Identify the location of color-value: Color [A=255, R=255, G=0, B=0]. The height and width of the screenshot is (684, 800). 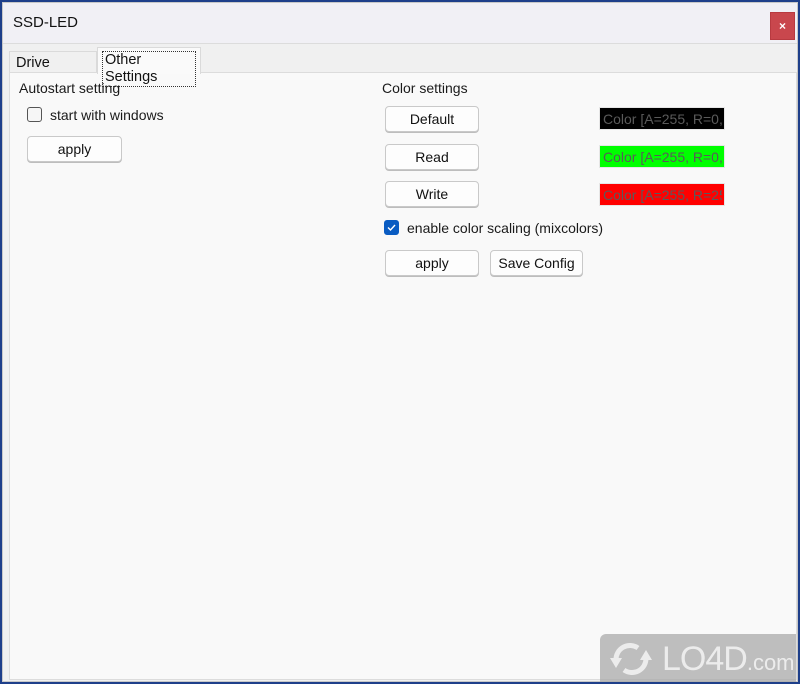
(662, 195).